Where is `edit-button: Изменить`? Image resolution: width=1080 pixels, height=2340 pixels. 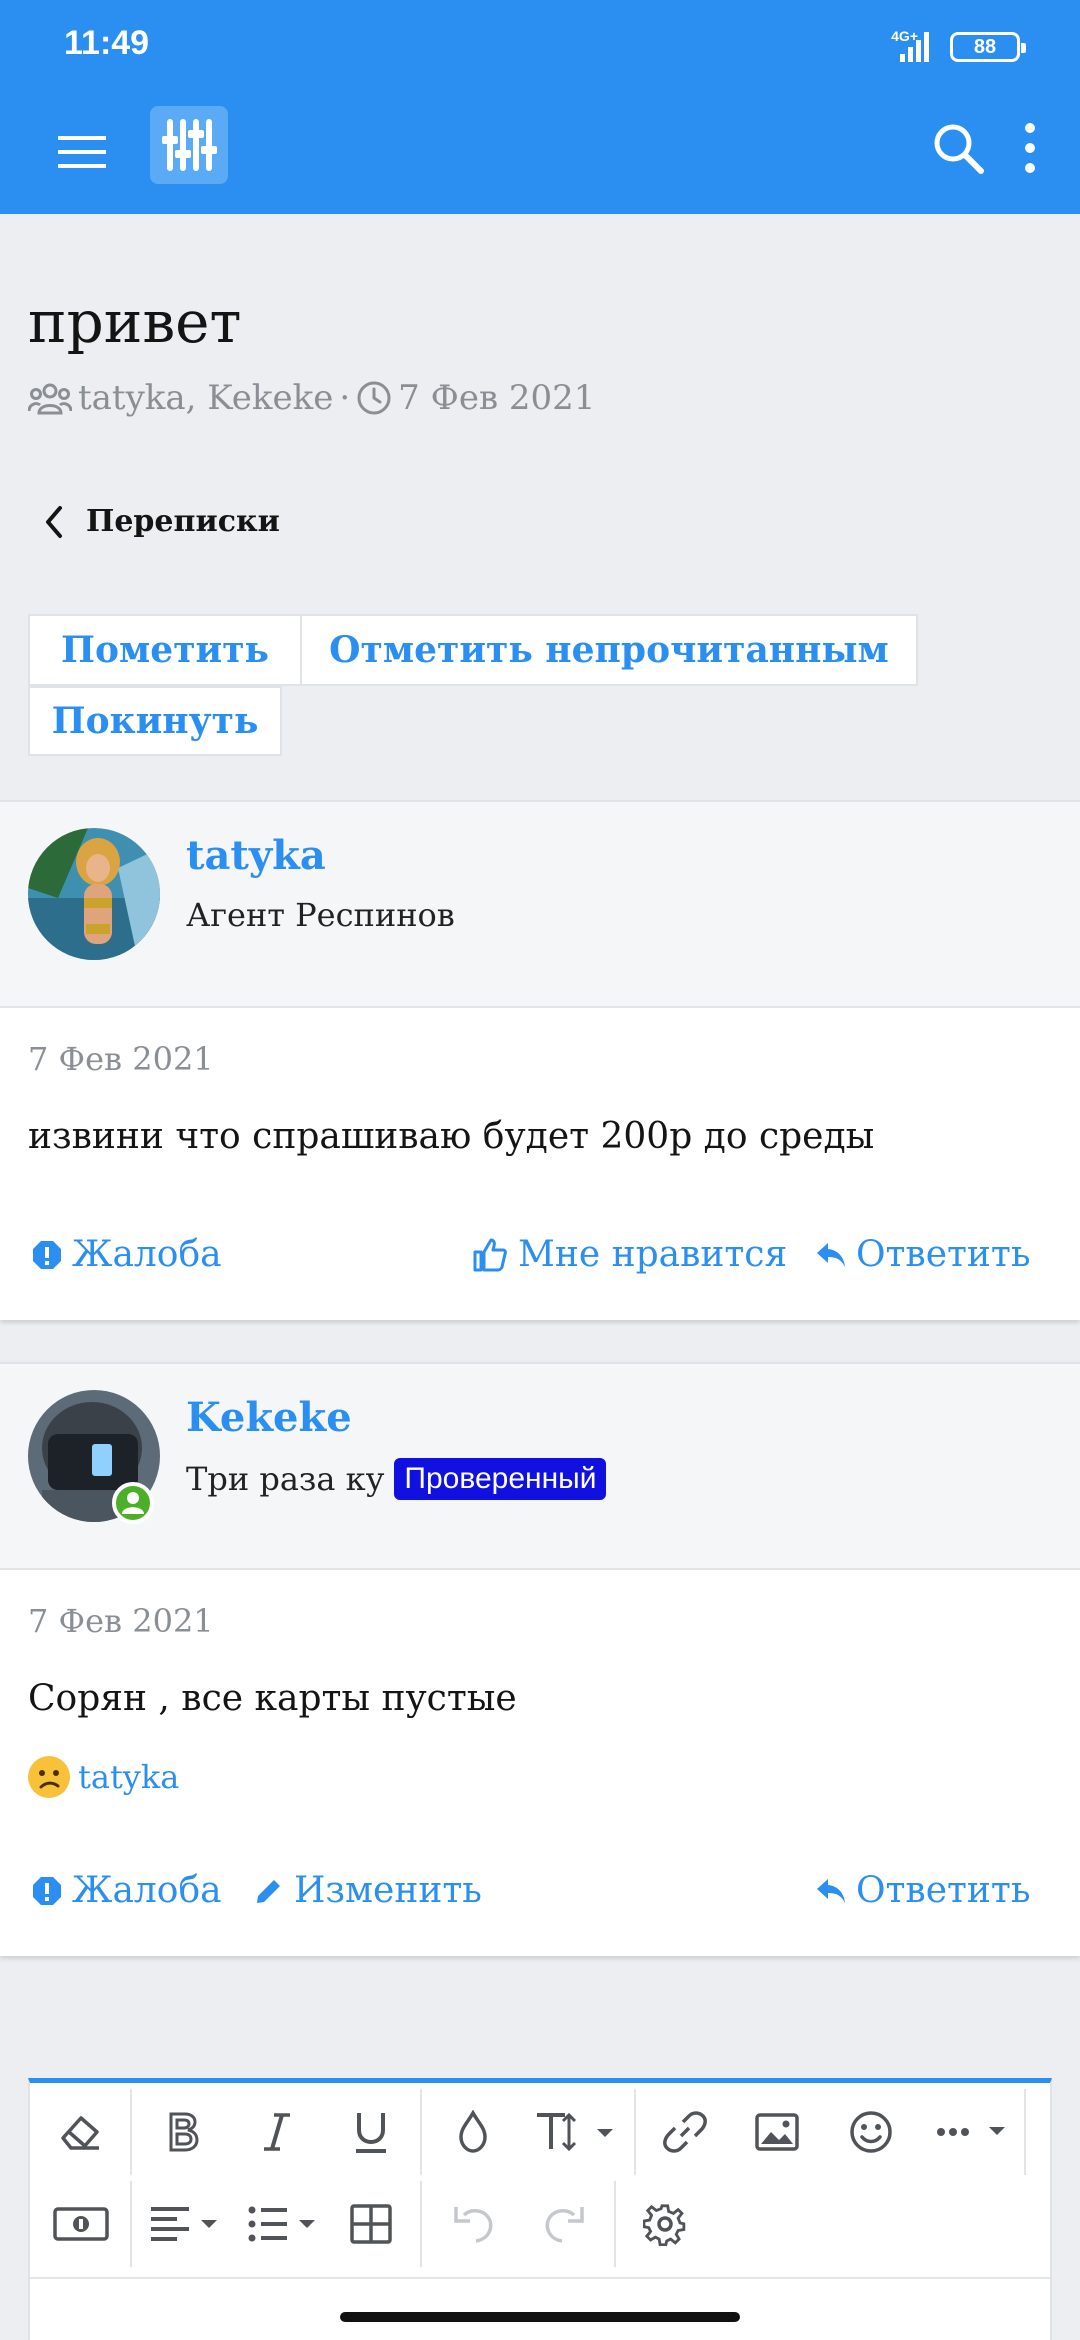
edit-button: Изменить is located at coordinates (368, 1890).